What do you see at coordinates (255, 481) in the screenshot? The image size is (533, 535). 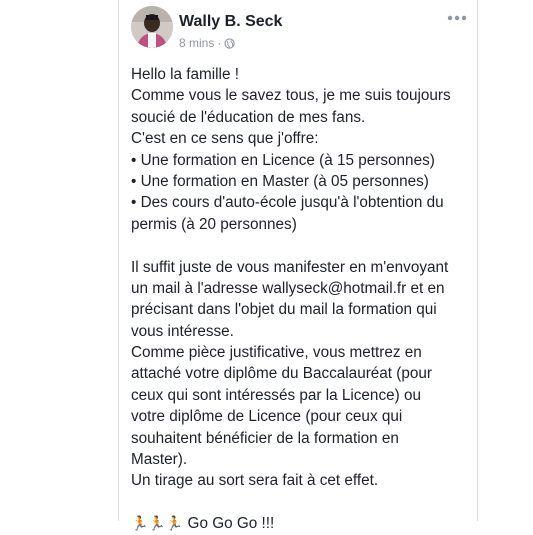 I see `post-line: Un tirage au sort sera fait à cet effet.` at bounding box center [255, 481].